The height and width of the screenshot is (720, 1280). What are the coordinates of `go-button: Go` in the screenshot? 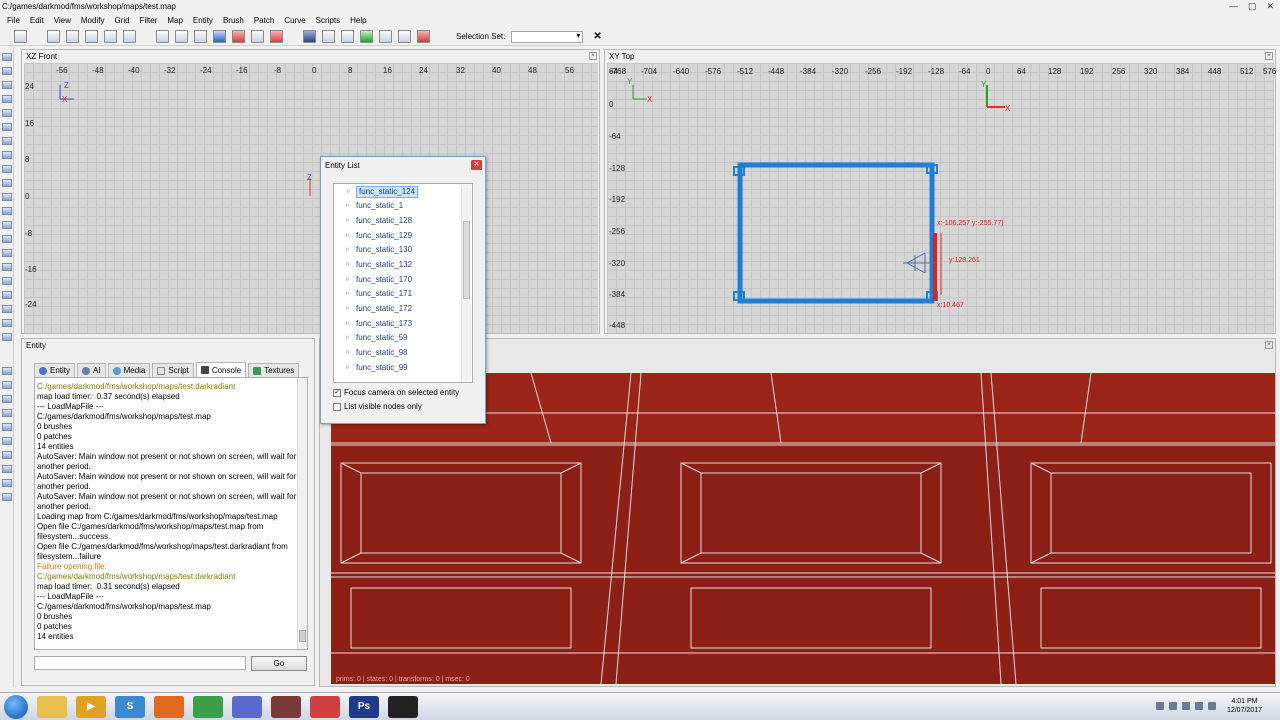 It's located at (279, 663).